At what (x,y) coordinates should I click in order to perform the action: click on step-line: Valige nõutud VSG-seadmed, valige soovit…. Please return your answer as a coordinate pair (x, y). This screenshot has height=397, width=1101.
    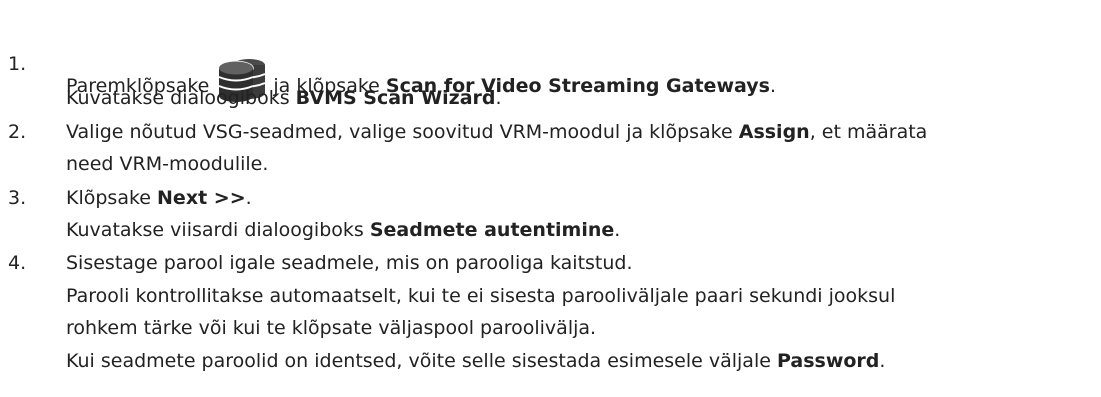
    Looking at the image, I should click on (496, 133).